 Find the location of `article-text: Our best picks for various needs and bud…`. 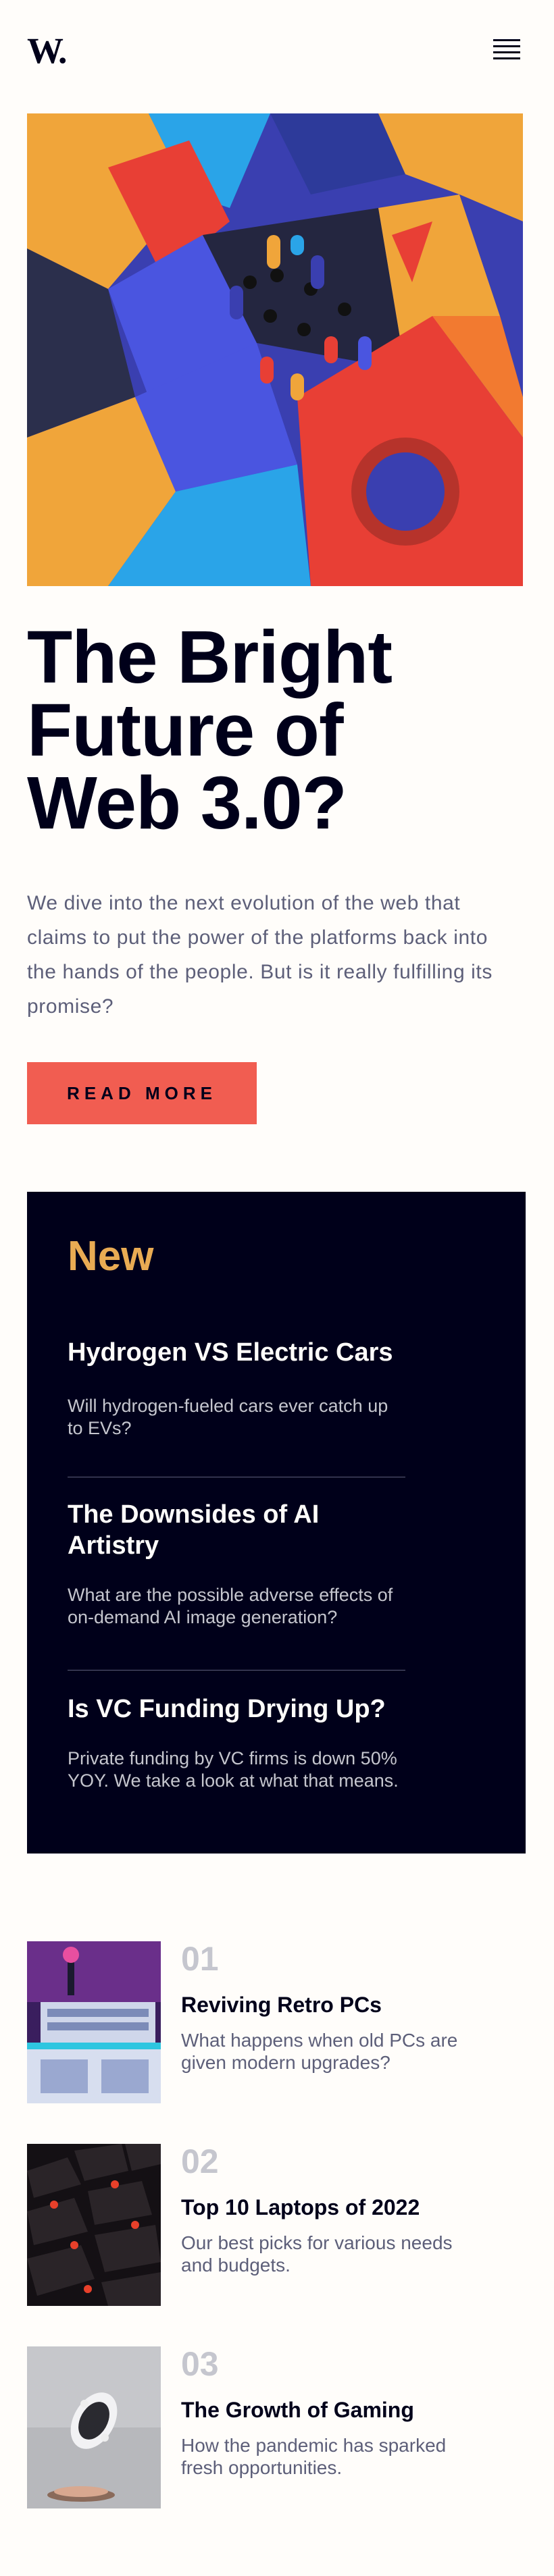

article-text: Our best picks for various needs and bud… is located at coordinates (317, 2254).